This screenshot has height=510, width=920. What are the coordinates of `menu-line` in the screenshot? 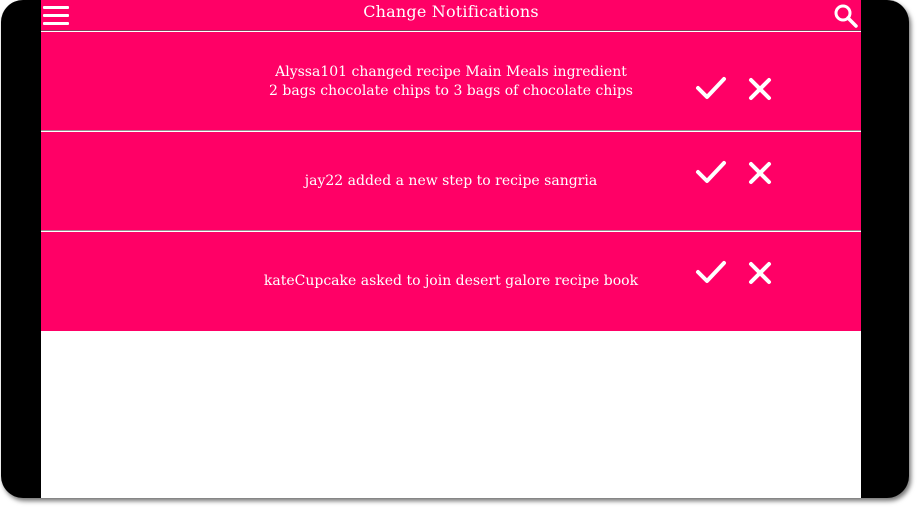 It's located at (56, 23).